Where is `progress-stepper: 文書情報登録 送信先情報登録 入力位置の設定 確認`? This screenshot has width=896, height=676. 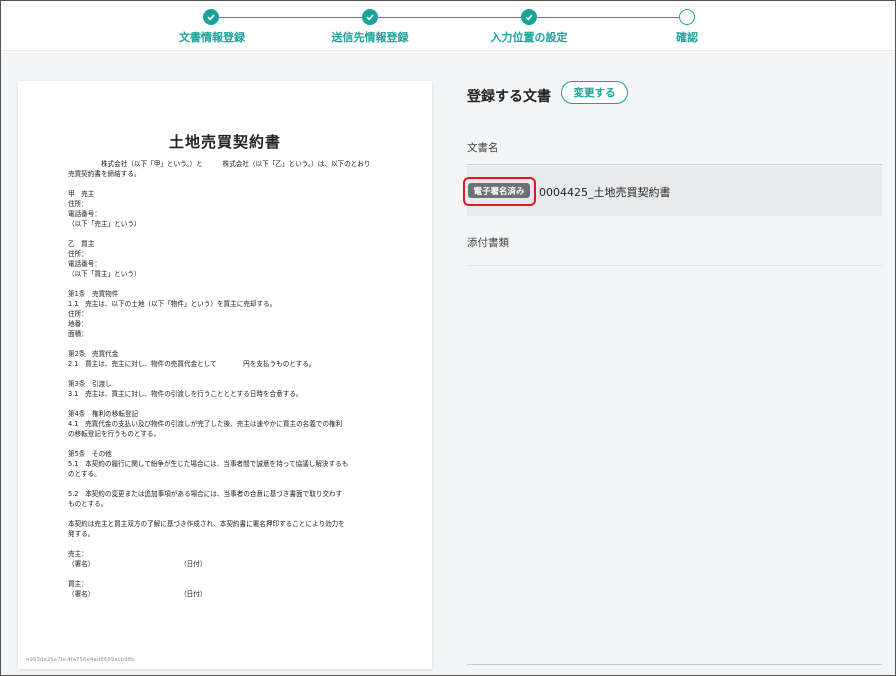 progress-stepper: 文書情報登録 送信先情報登録 入力位置の設定 確認 is located at coordinates (448, 26).